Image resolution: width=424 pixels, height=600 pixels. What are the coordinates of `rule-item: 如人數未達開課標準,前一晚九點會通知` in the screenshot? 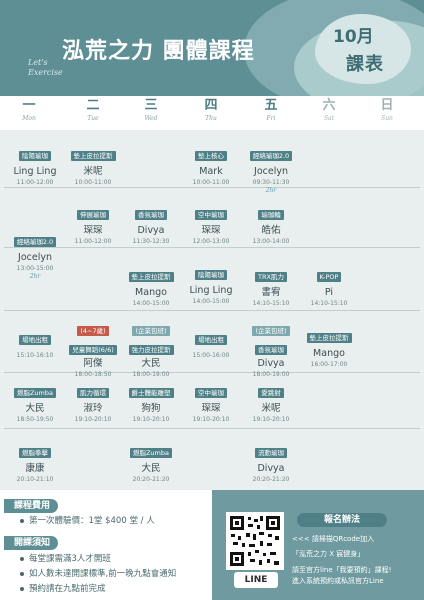 It's located at (98, 574).